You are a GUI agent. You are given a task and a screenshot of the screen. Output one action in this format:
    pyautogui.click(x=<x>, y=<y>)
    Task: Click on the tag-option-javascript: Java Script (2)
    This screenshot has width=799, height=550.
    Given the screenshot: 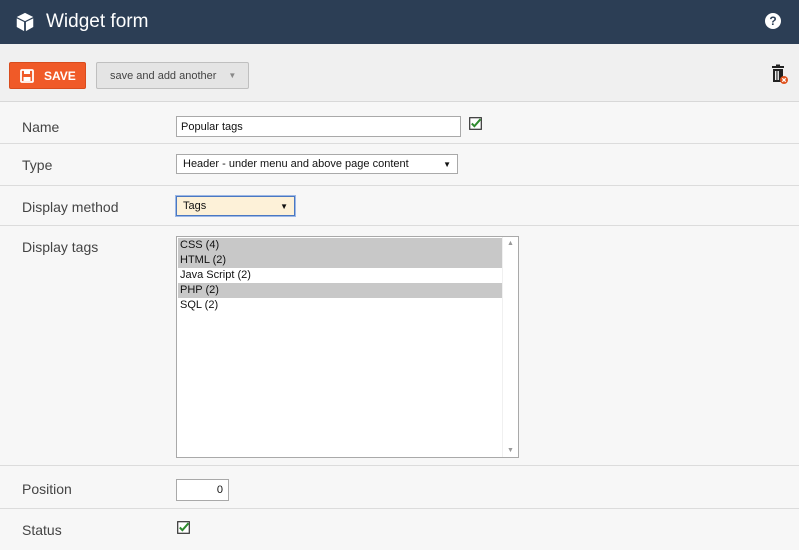 What is the action you would take?
    pyautogui.click(x=340, y=275)
    